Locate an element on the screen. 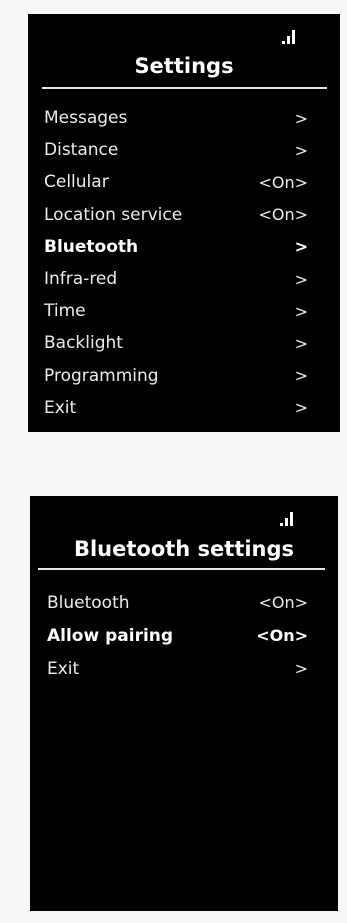  bluetooth-menu: Bluetooth <On> Allow pairing <On> Exit > is located at coordinates (177, 635).